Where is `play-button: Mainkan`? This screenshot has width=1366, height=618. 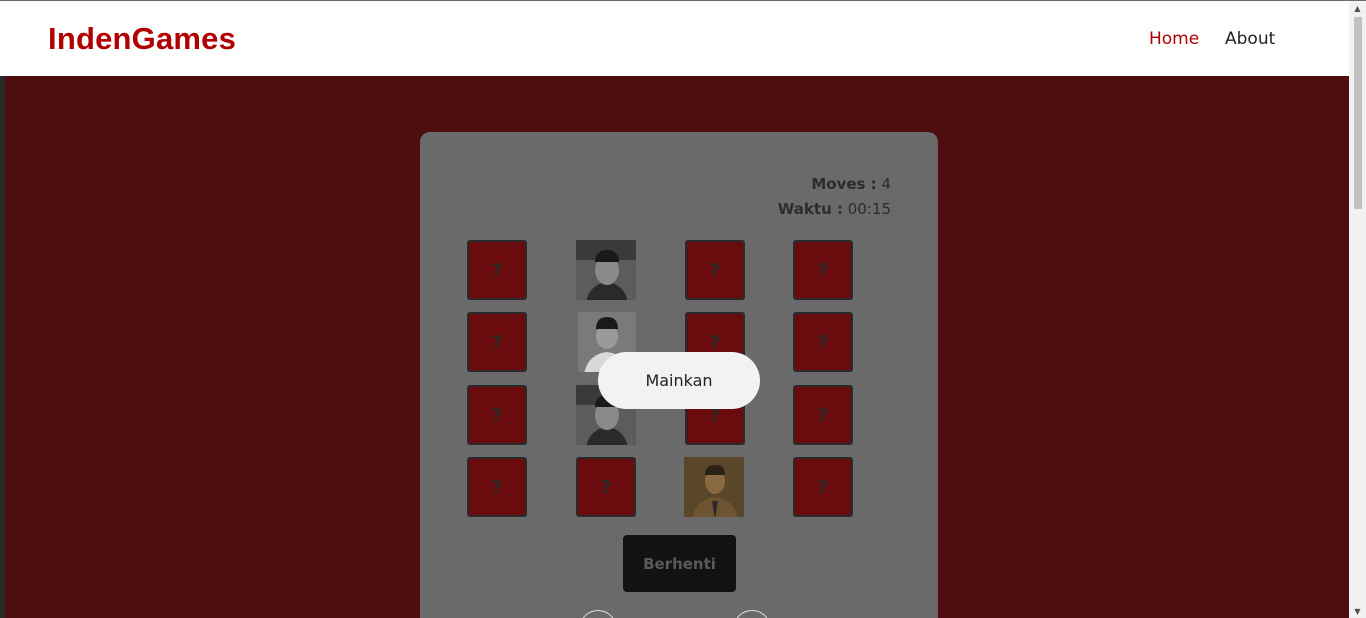
play-button: Mainkan is located at coordinates (679, 380).